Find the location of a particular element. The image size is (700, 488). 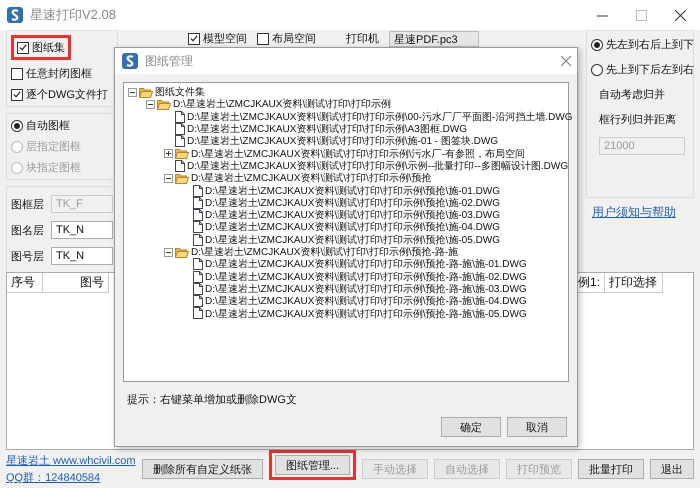

tree-item: D:\星速岩土\ZMCJKAUX资料\测试\打印\打印示例\预抢-路-施\施-02.DWG is located at coordinates (366, 277).